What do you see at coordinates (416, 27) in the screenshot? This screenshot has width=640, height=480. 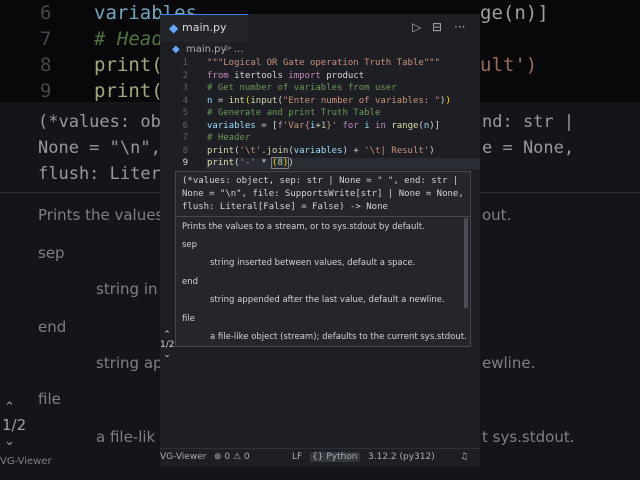 I see `run-icon: ▷` at bounding box center [416, 27].